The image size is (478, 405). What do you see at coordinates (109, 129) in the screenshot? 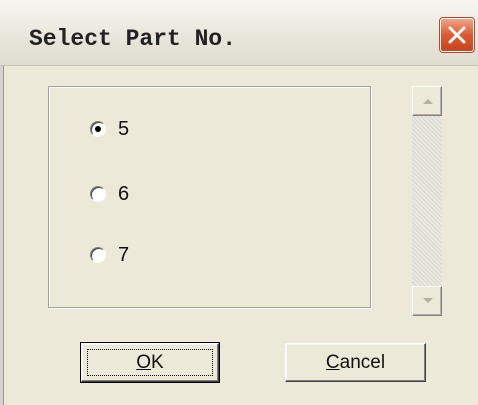
I see `radio-option-5: 5` at bounding box center [109, 129].